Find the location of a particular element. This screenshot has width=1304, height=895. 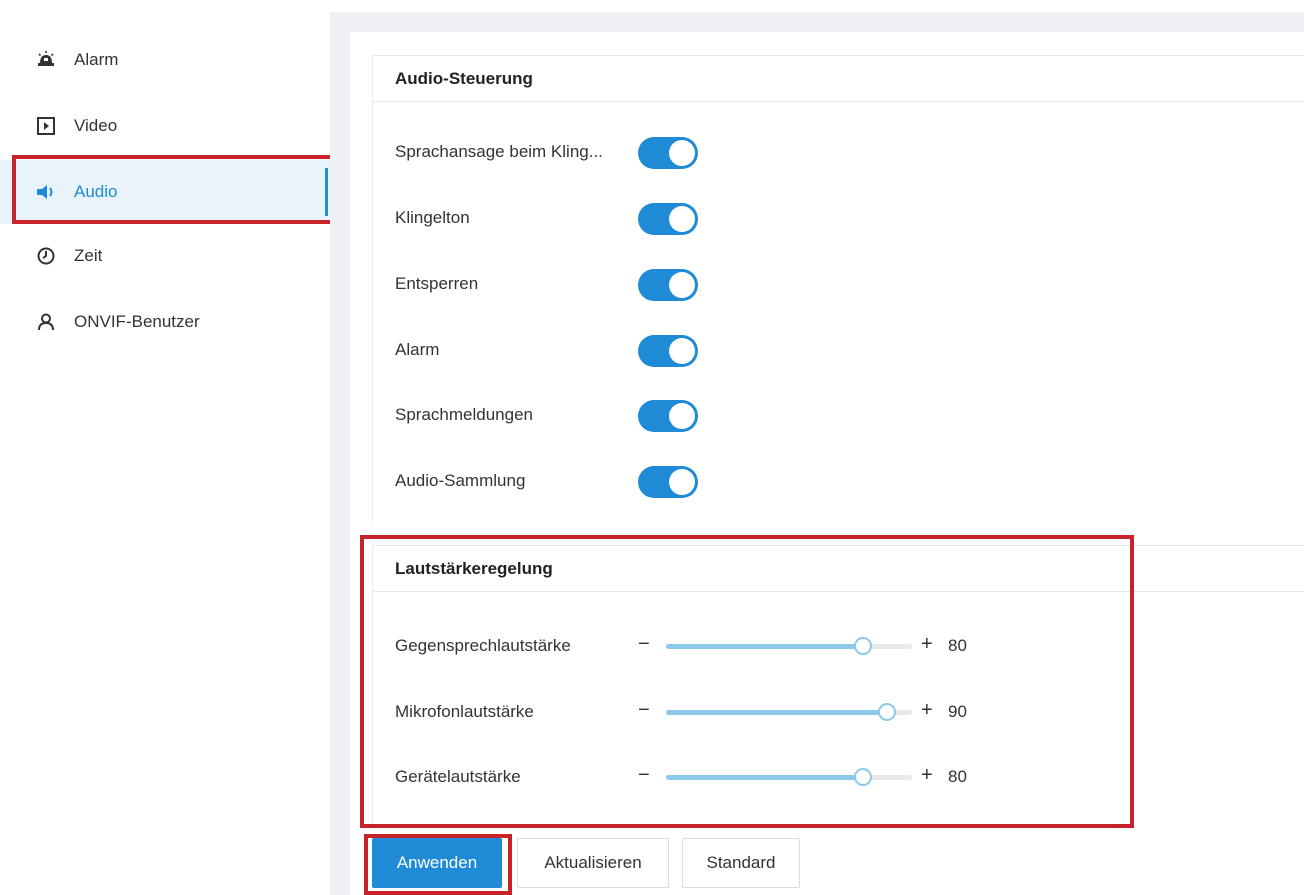

volume-slider-gegensprech is located at coordinates (789, 646).